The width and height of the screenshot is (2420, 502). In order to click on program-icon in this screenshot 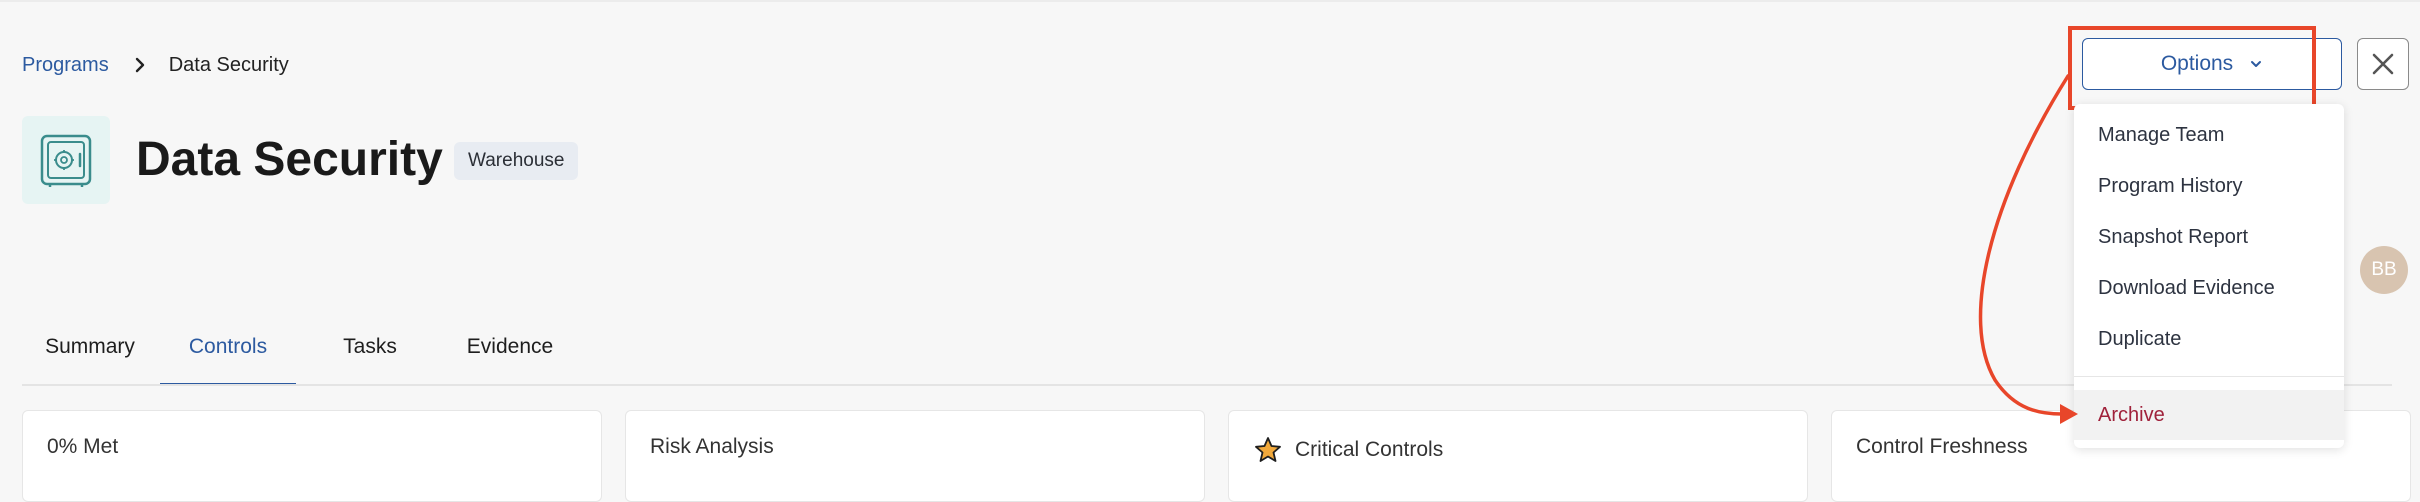, I will do `click(66, 160)`.